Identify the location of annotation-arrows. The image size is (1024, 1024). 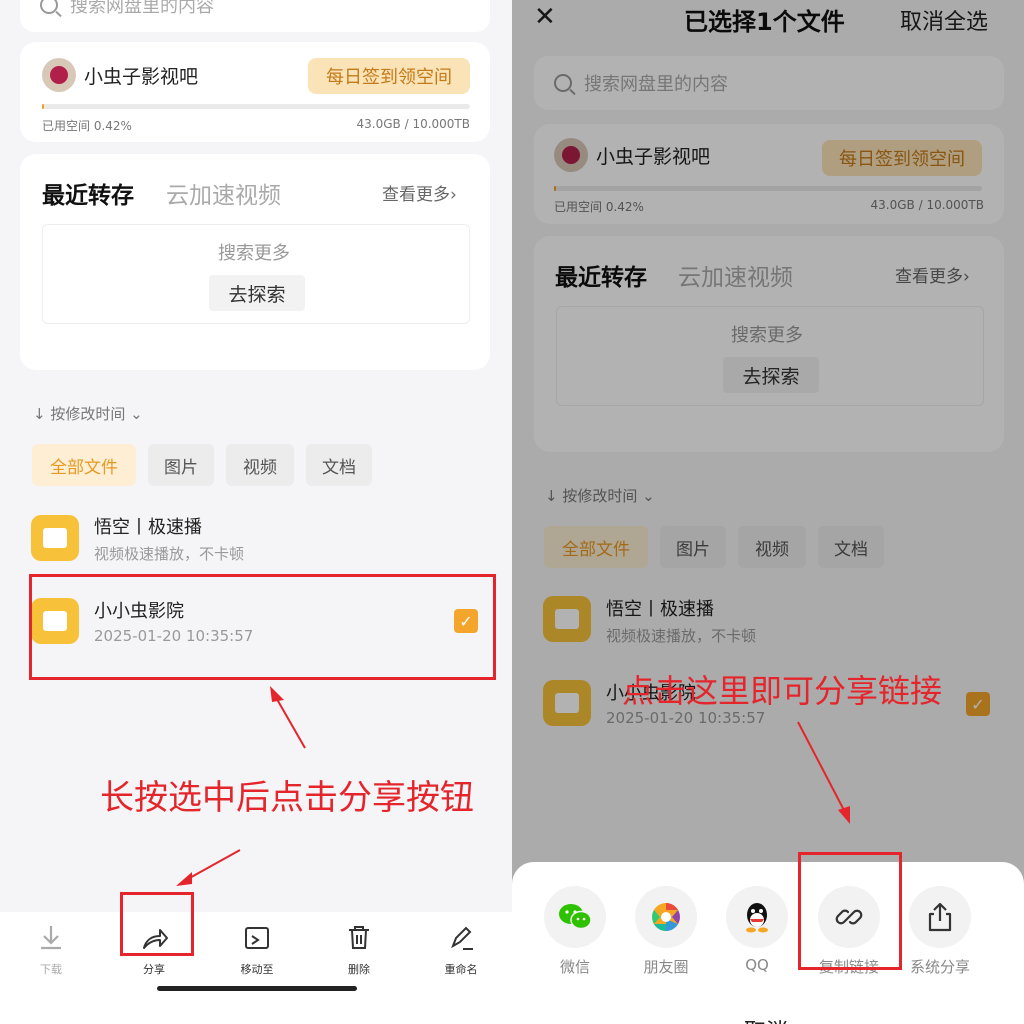
(241, 786).